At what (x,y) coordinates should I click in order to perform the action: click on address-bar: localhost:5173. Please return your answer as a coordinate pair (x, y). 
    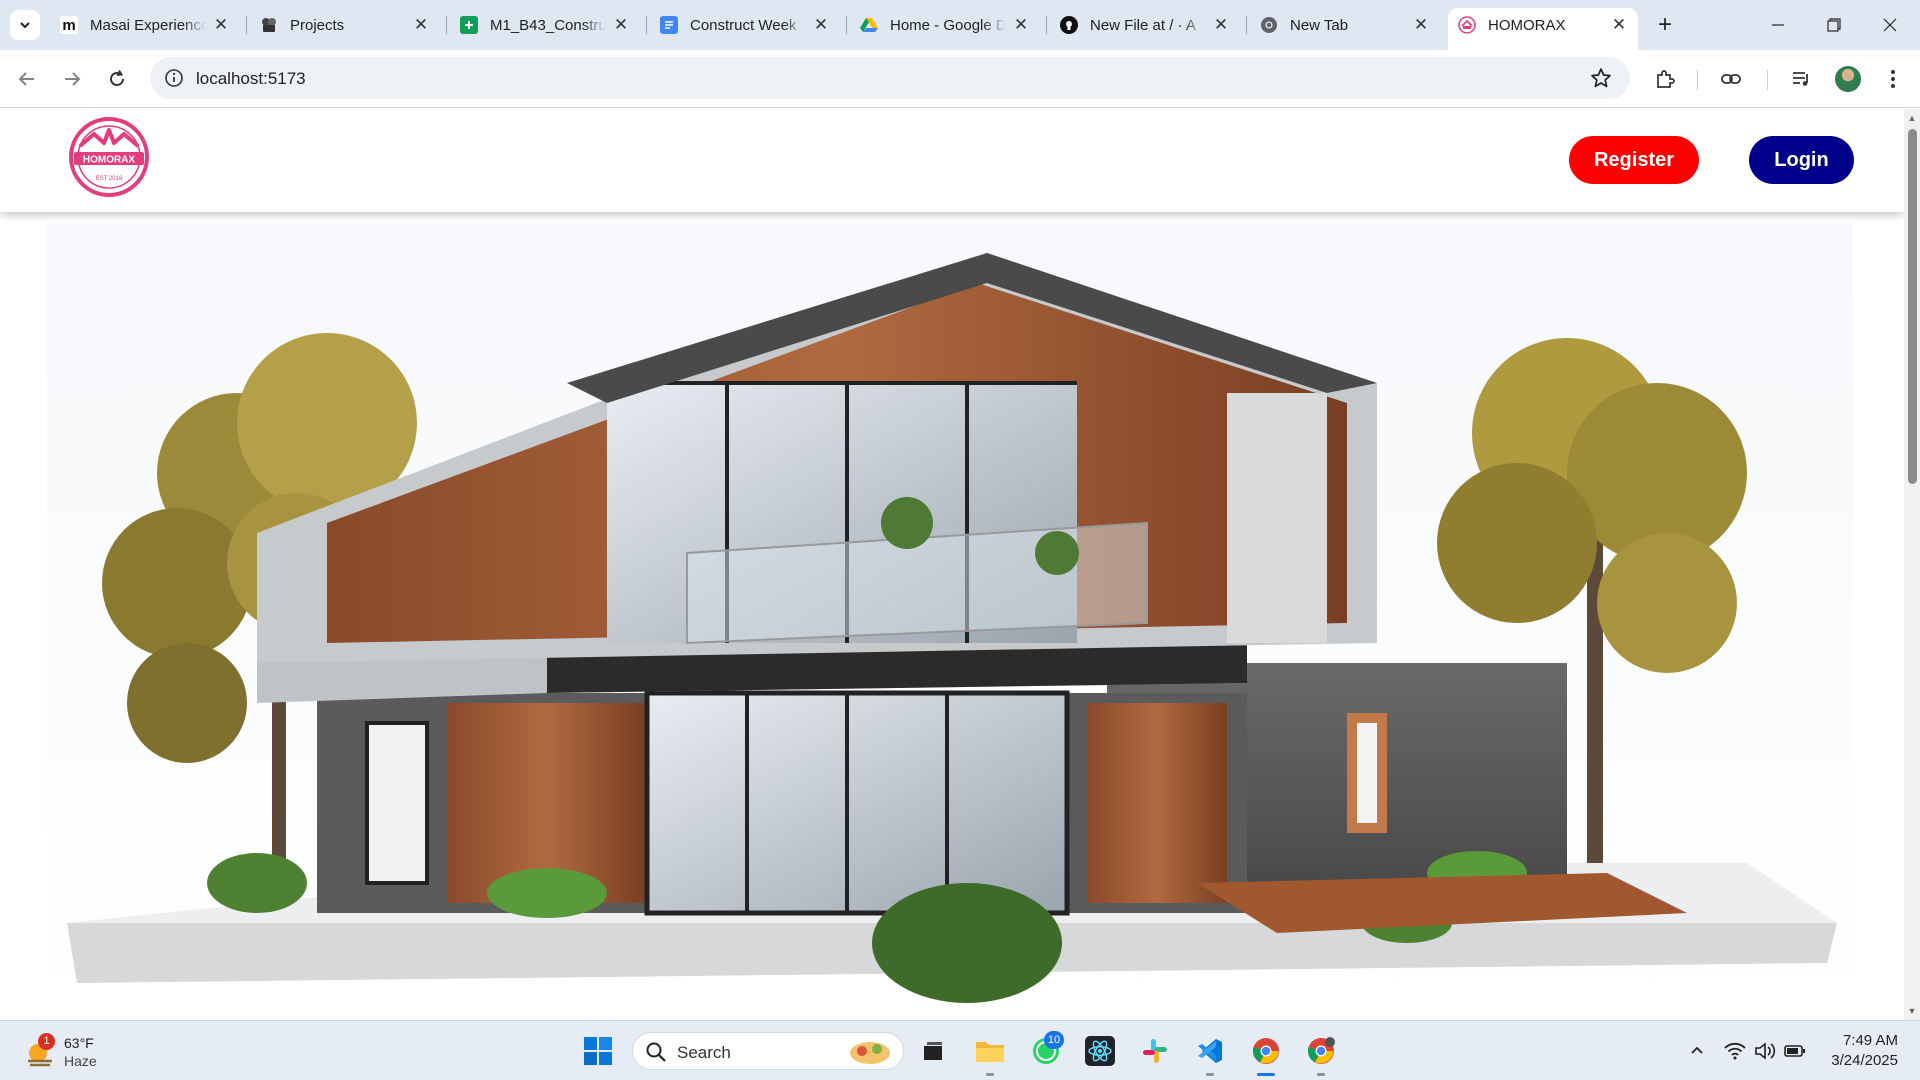
    Looking at the image, I should click on (890, 78).